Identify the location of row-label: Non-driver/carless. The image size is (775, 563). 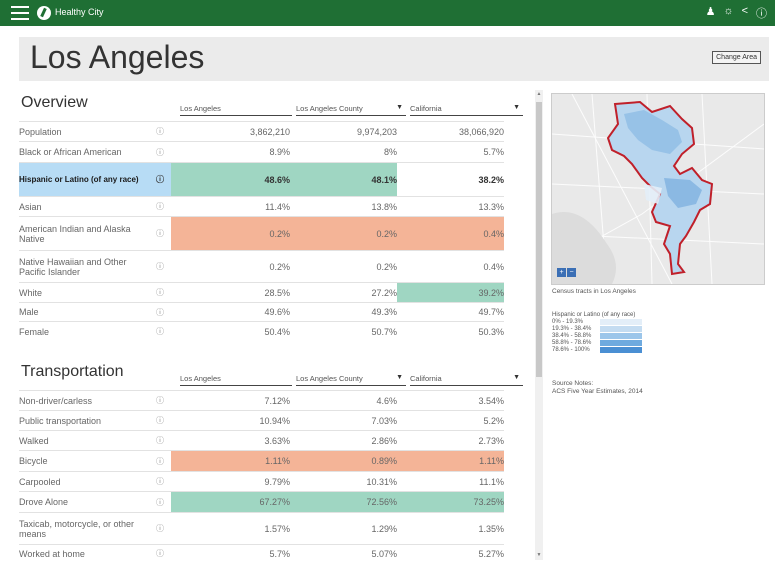
(84, 400).